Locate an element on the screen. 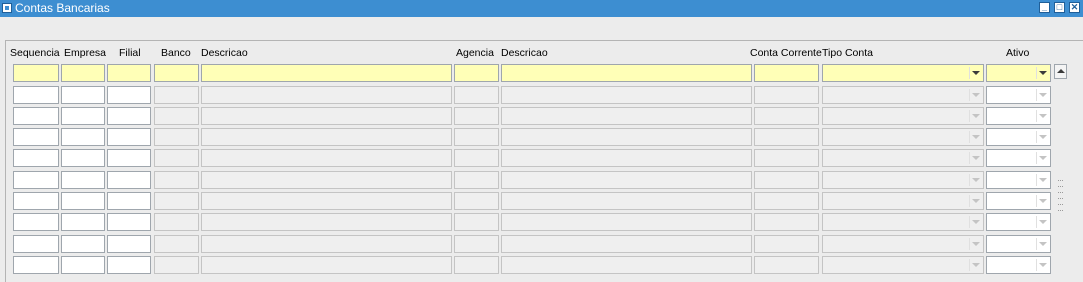 Image resolution: width=1083 pixels, height=282 pixels. close-icon: ✕ is located at coordinates (1074, 7).